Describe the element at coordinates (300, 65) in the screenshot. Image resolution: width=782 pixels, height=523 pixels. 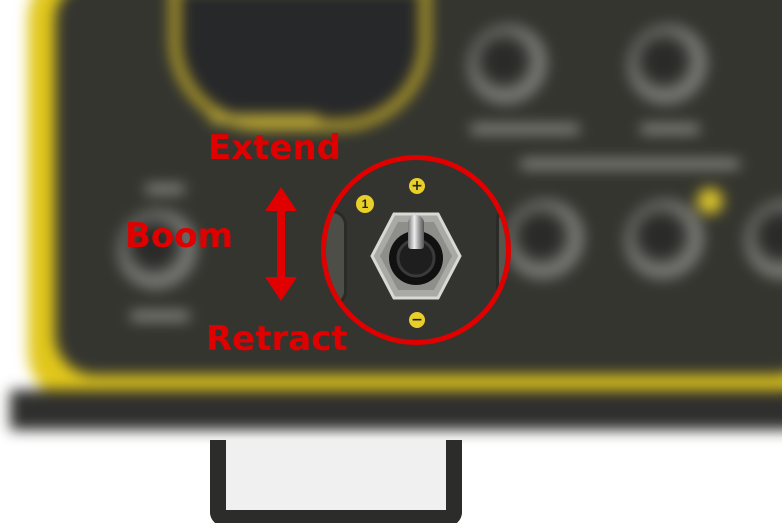
I see `joystick-base` at that location.